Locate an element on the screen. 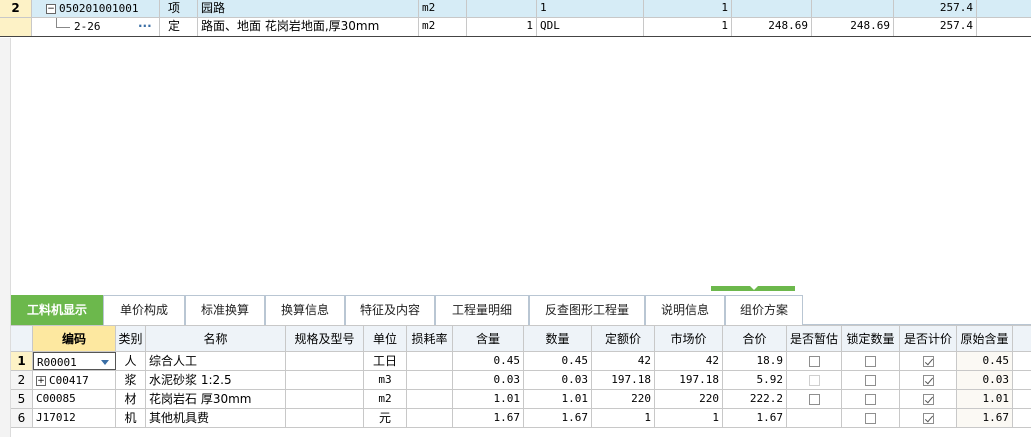 The image size is (1031, 437). row-quota-price: 220 is located at coordinates (623, 399).